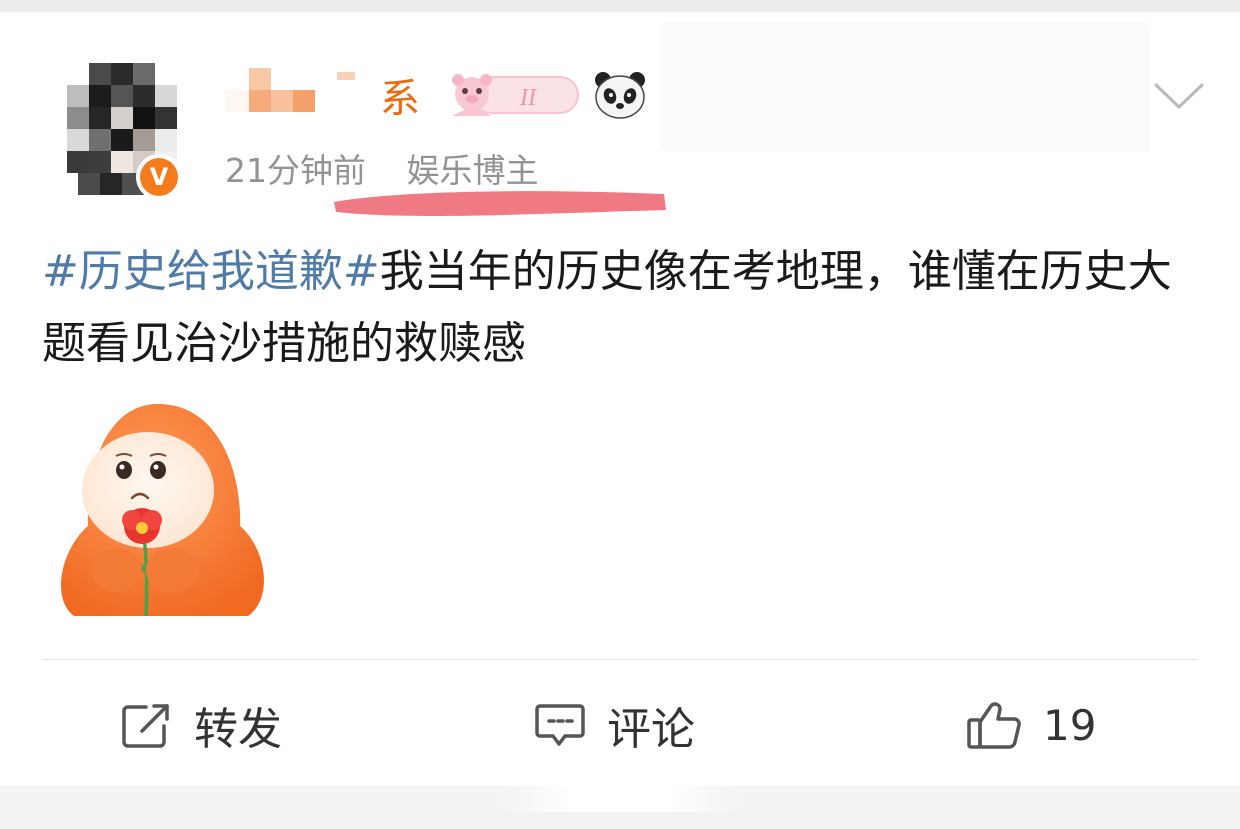 This screenshot has height=829, width=1240. What do you see at coordinates (1030, 725) in the screenshot?
I see `like-button: 19` at bounding box center [1030, 725].